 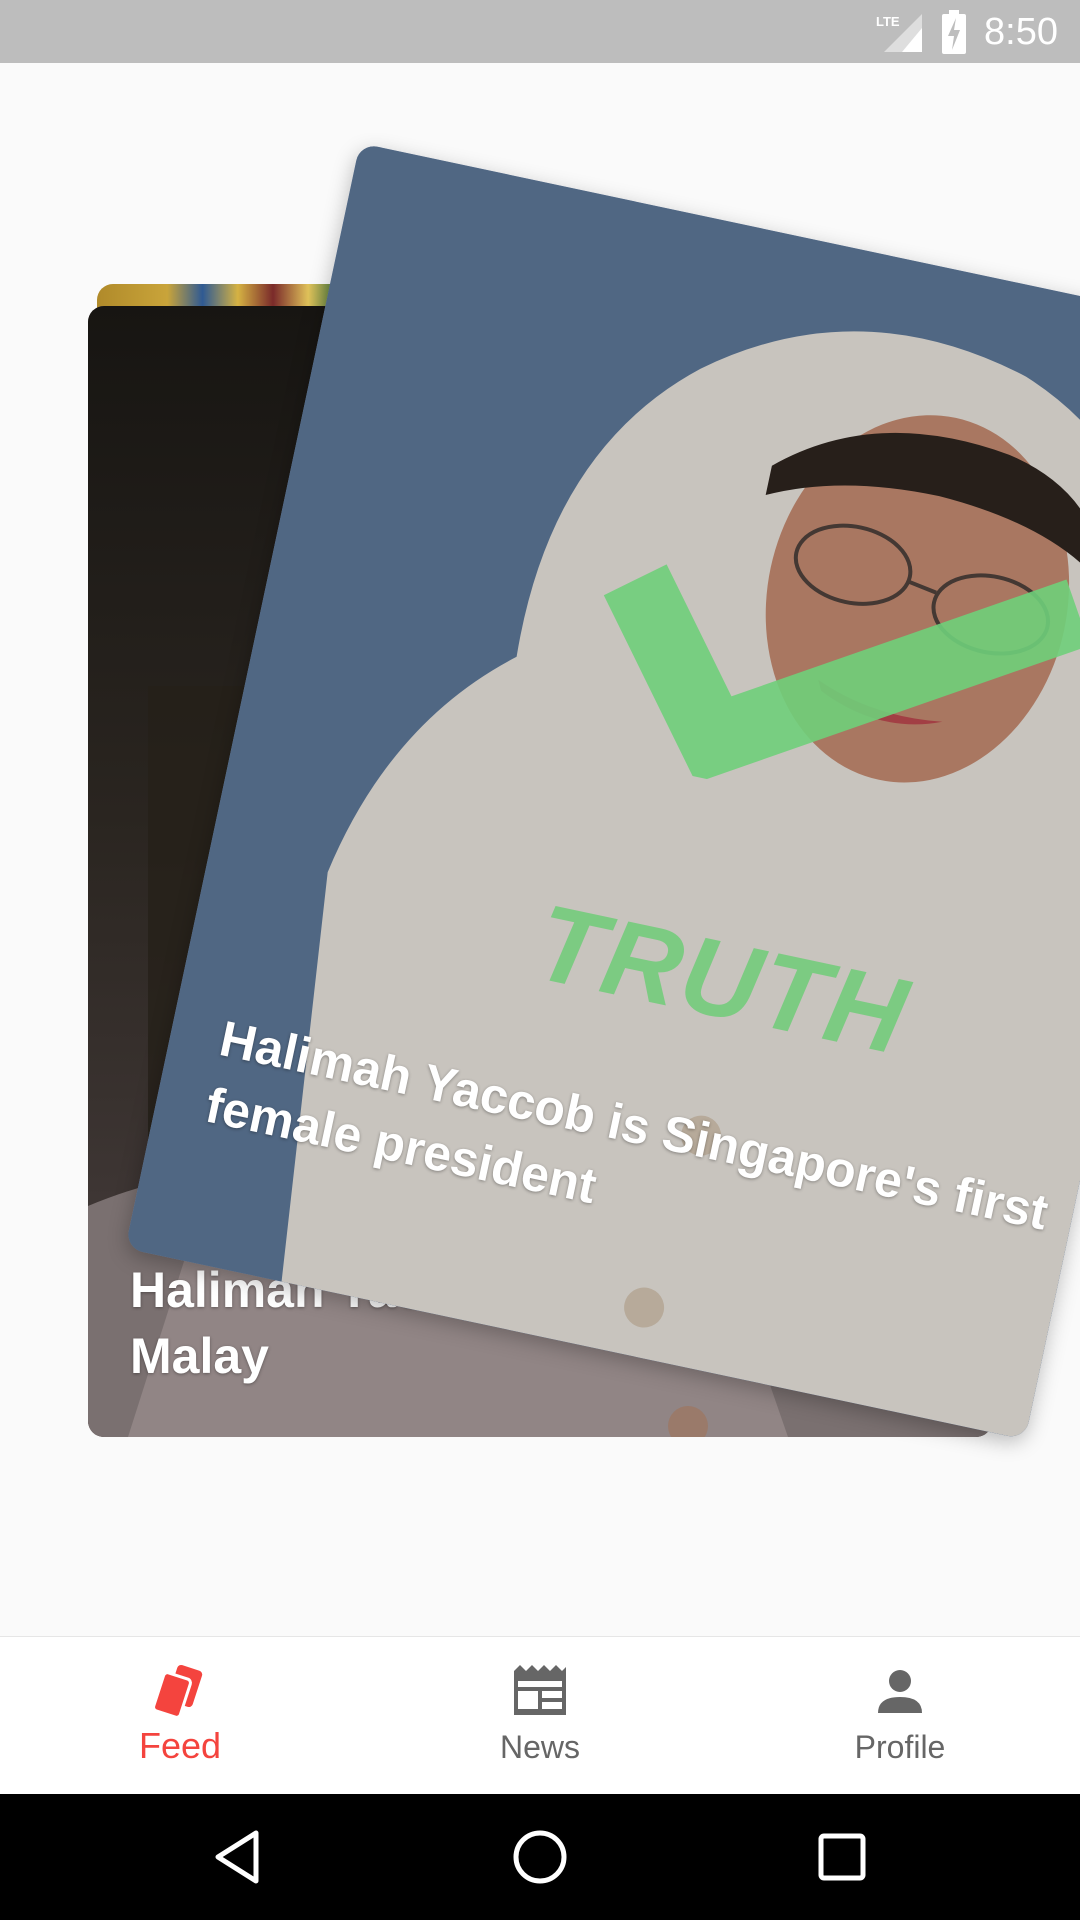 What do you see at coordinates (899, 33) in the screenshot?
I see `lte-signal-icon: LTE` at bounding box center [899, 33].